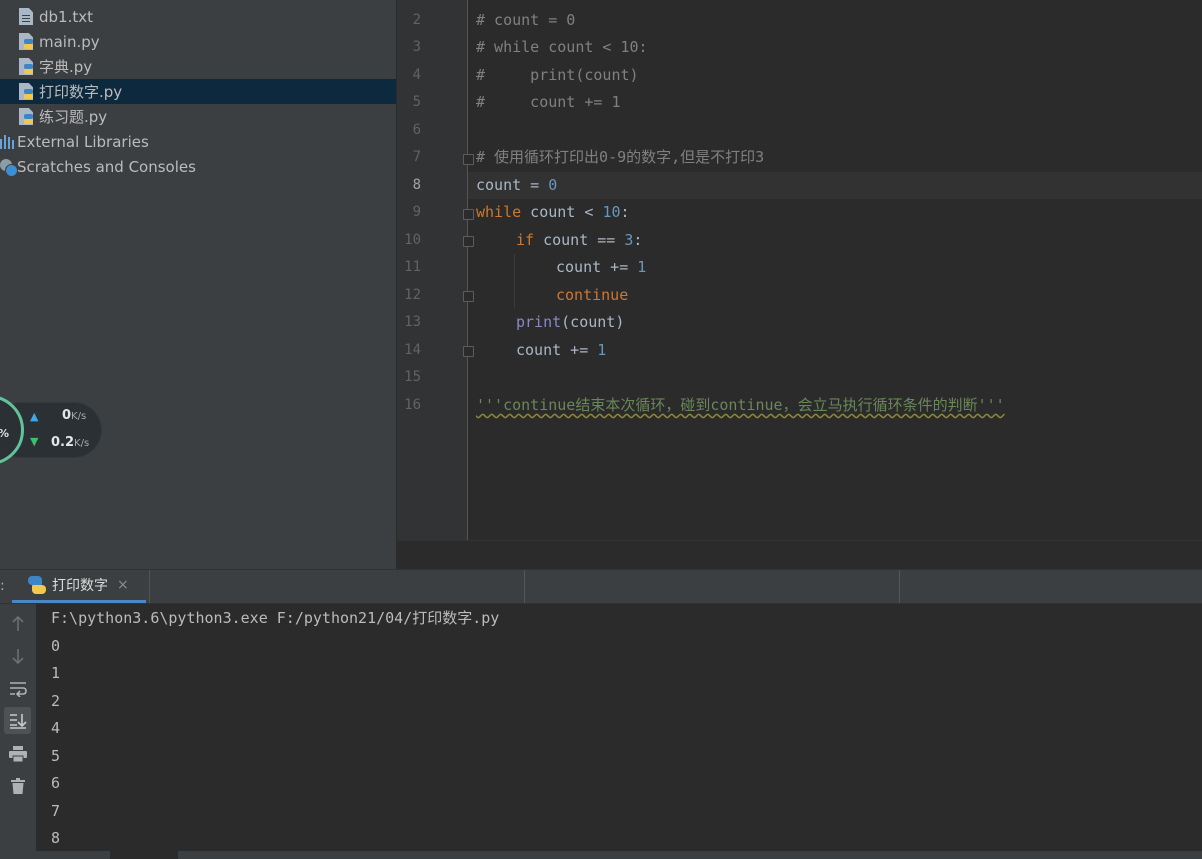 The image size is (1202, 859). Describe the element at coordinates (412, 377) in the screenshot. I see `line-number: 15` at that location.